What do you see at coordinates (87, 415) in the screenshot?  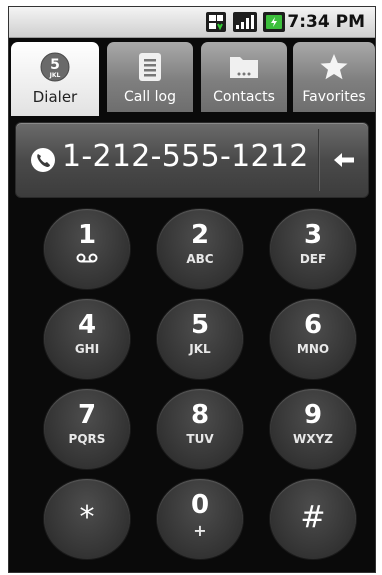 I see `key-digit: 7` at bounding box center [87, 415].